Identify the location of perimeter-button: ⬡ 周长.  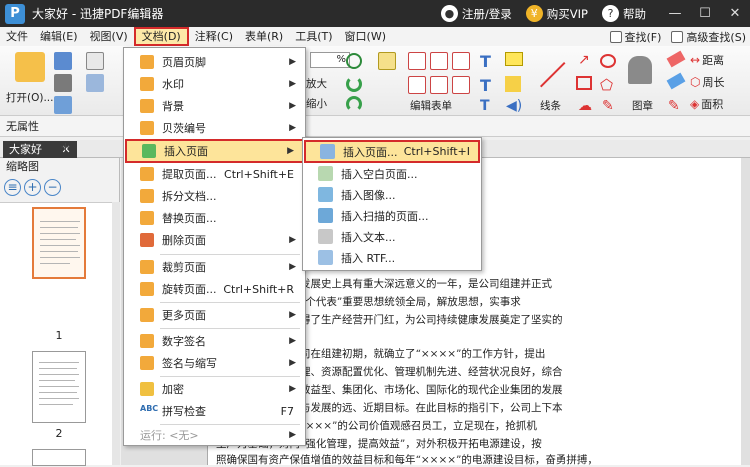
(707, 82).